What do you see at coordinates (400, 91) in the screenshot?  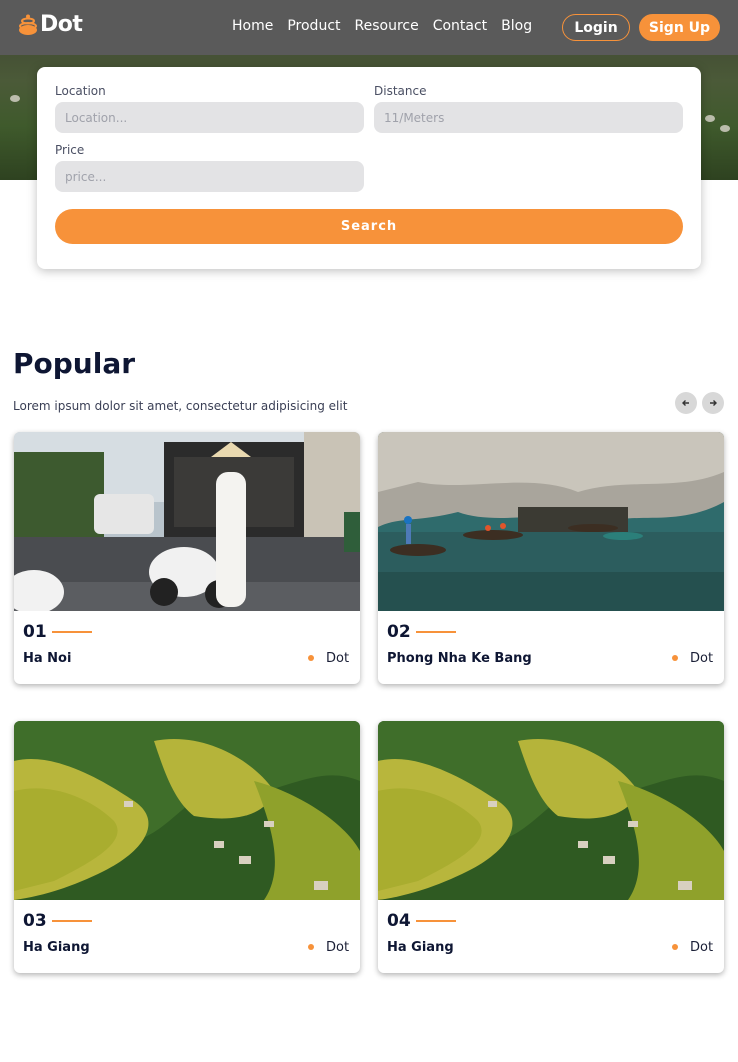 I see `distance-label: Distance` at bounding box center [400, 91].